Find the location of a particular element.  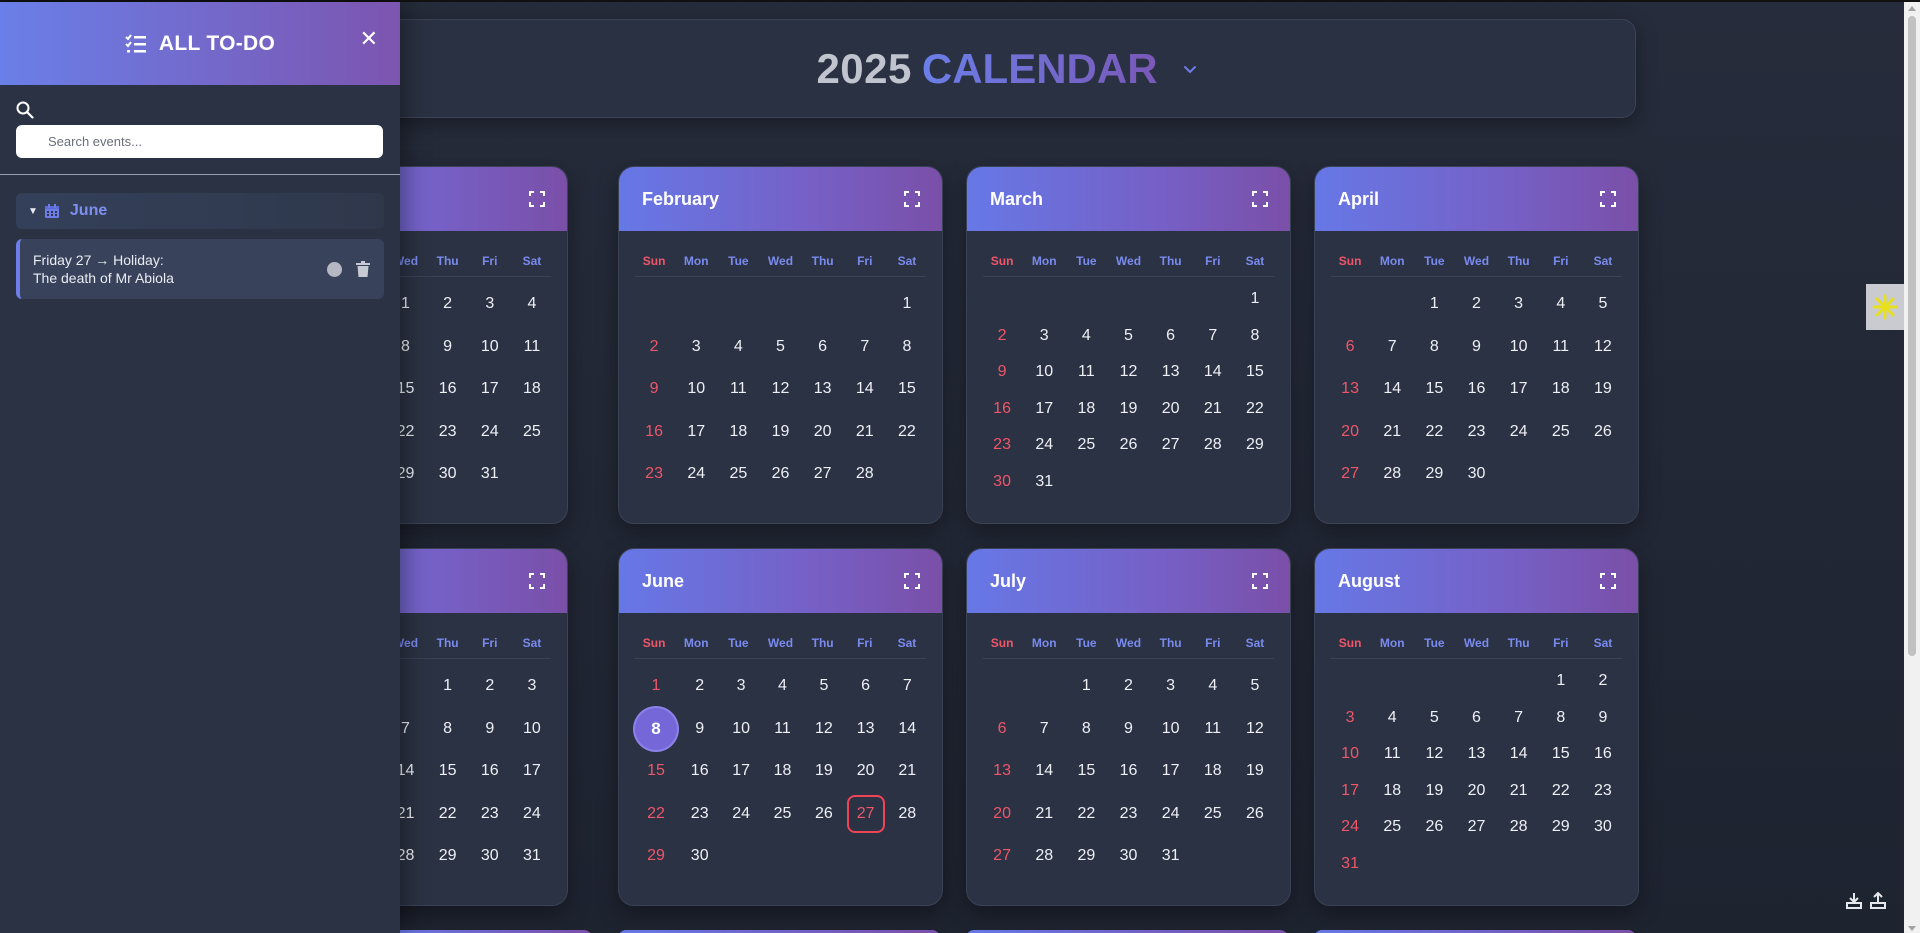

scroll-down-arrow is located at coordinates (1912, 928).